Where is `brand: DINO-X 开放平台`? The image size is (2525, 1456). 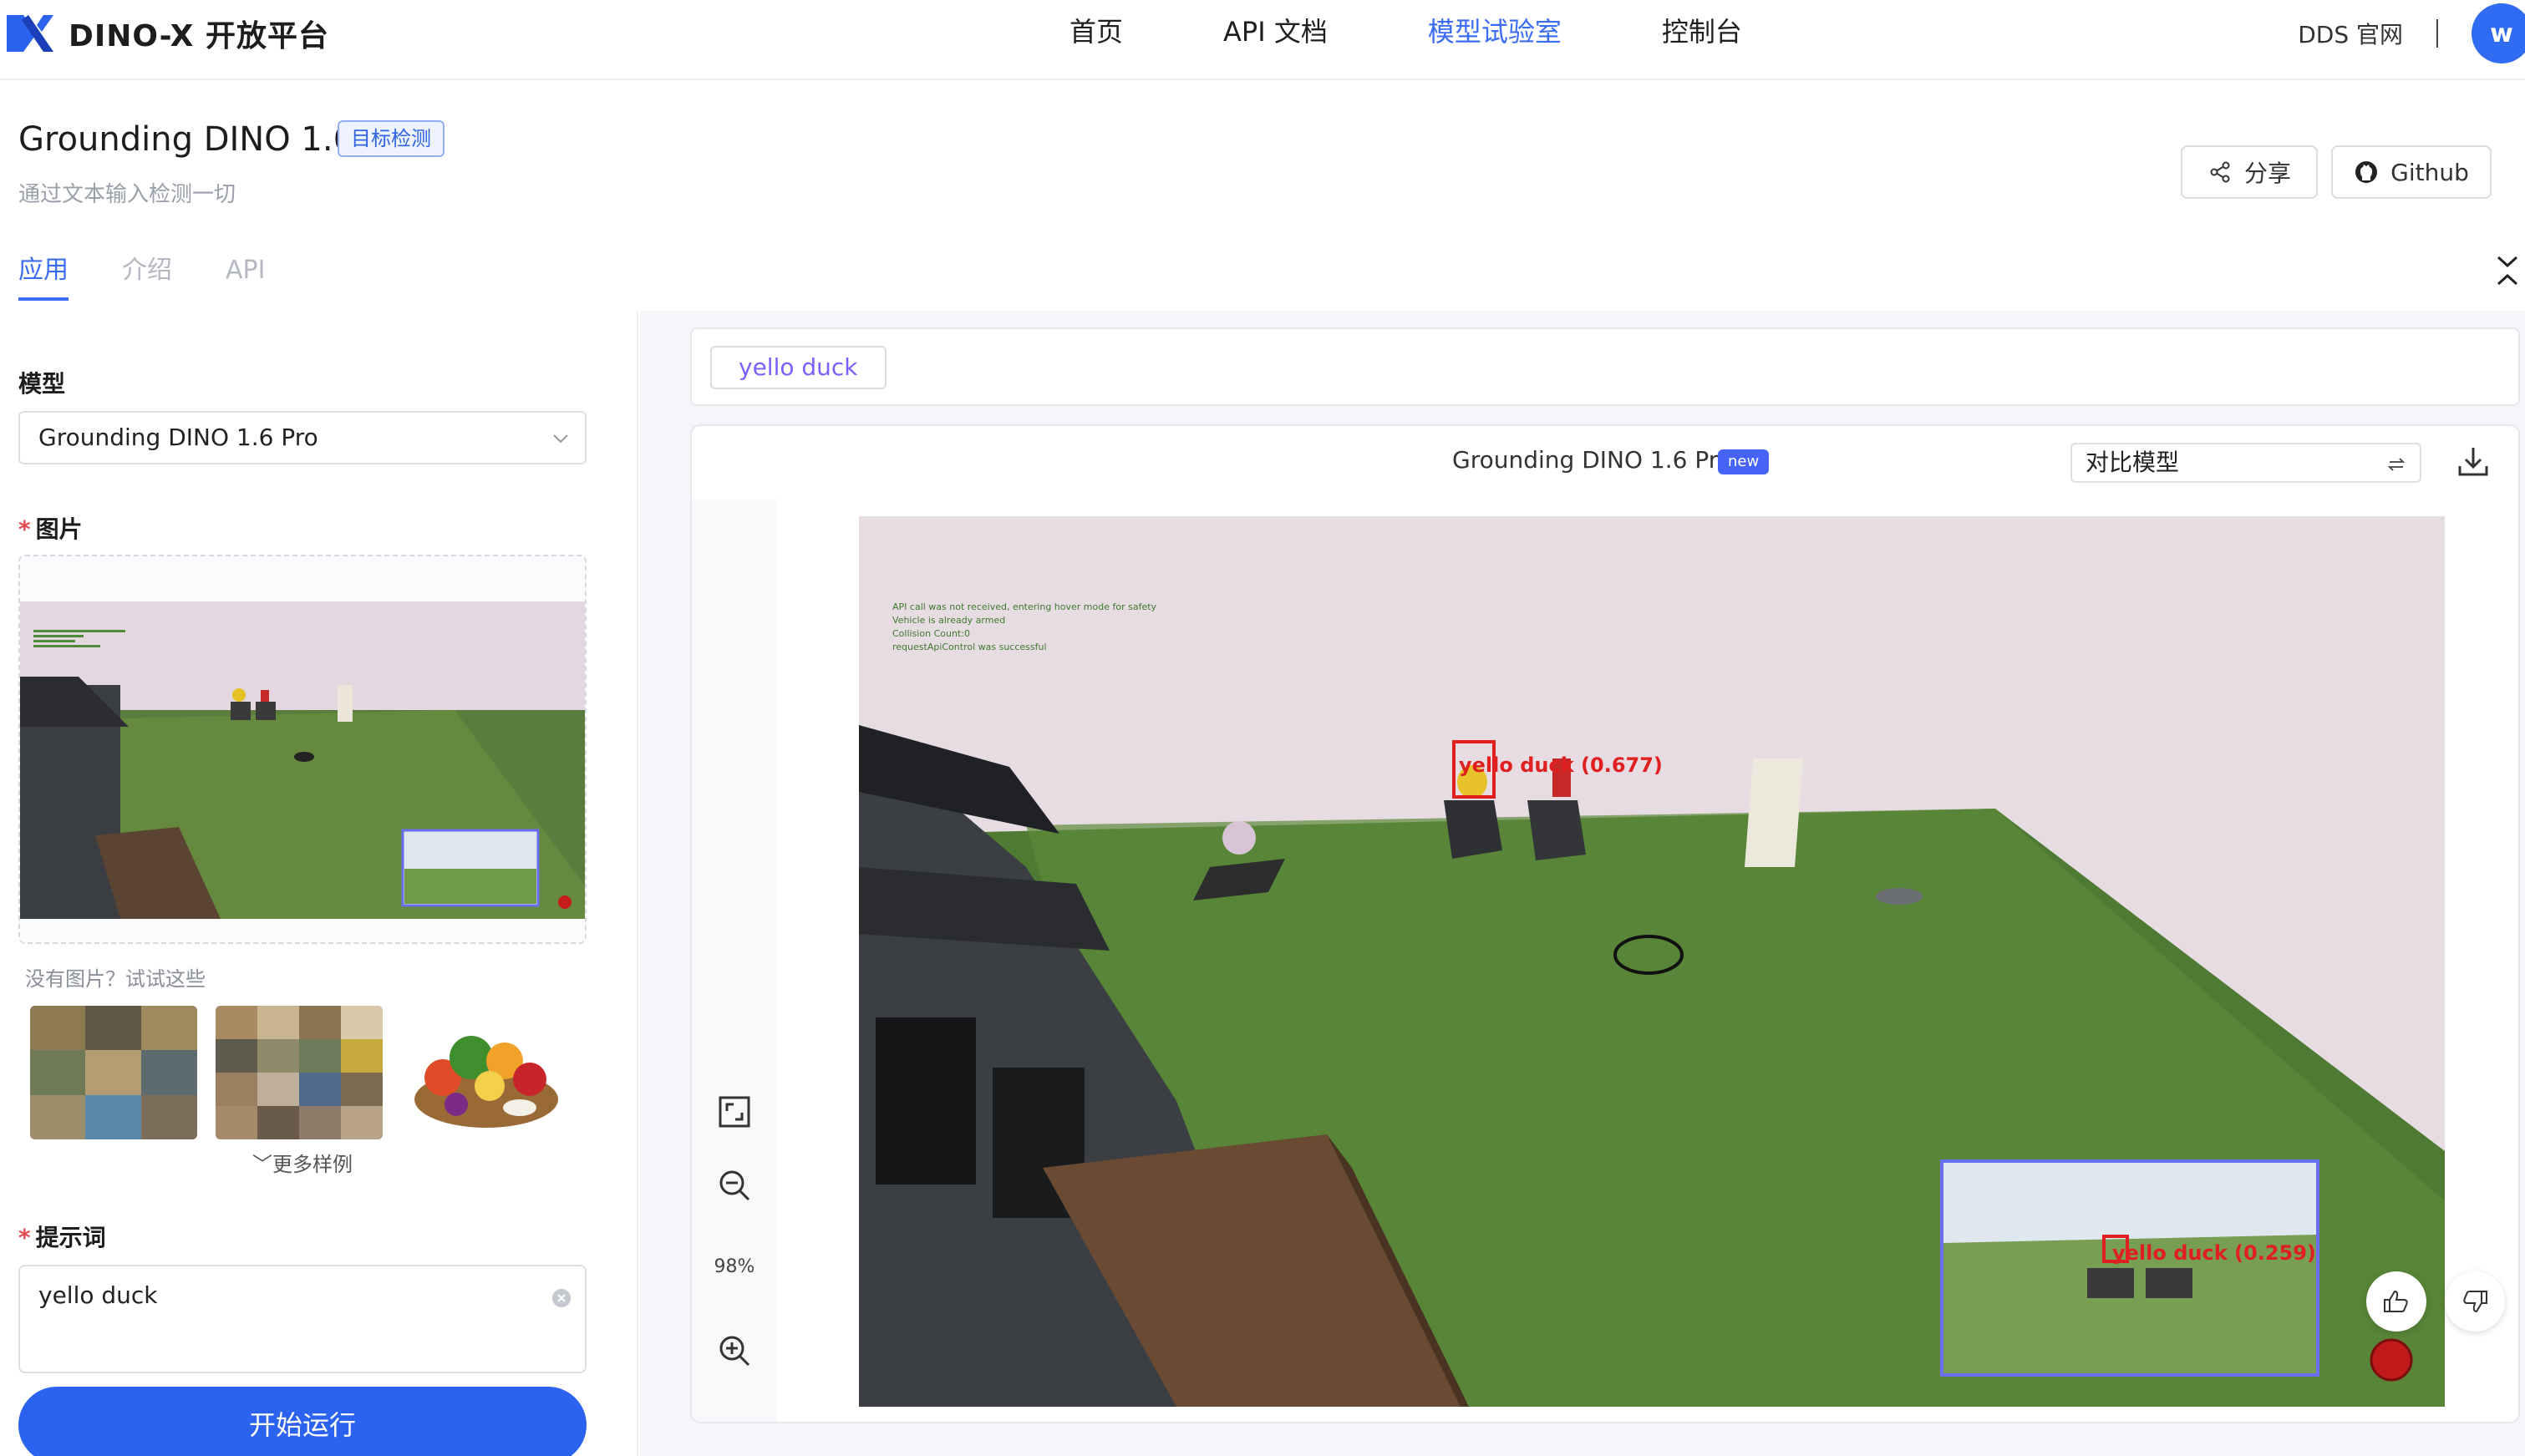
brand: DINO-X 开放平台 is located at coordinates (166, 33).